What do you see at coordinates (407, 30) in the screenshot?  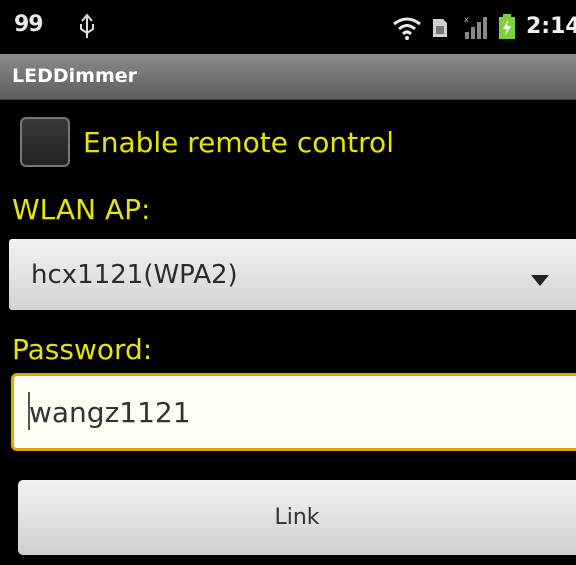 I see `wifi-icon` at bounding box center [407, 30].